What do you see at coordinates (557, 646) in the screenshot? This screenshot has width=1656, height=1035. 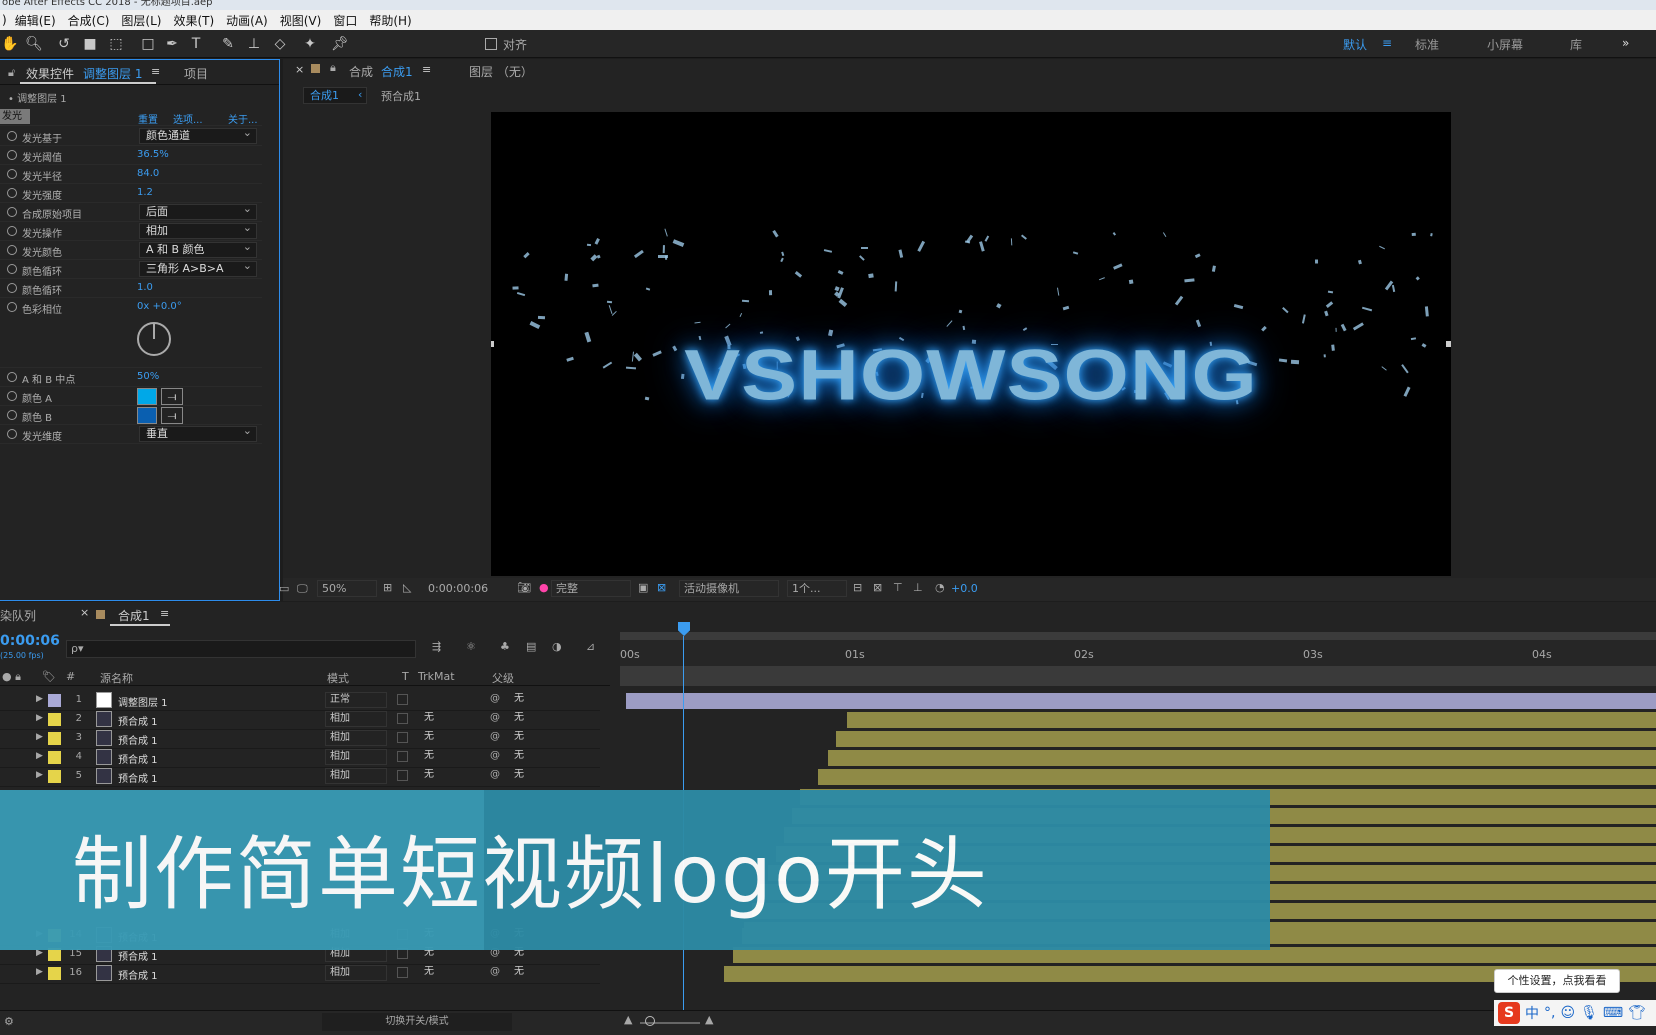 I see `motion-blur-icon: ◑` at bounding box center [557, 646].